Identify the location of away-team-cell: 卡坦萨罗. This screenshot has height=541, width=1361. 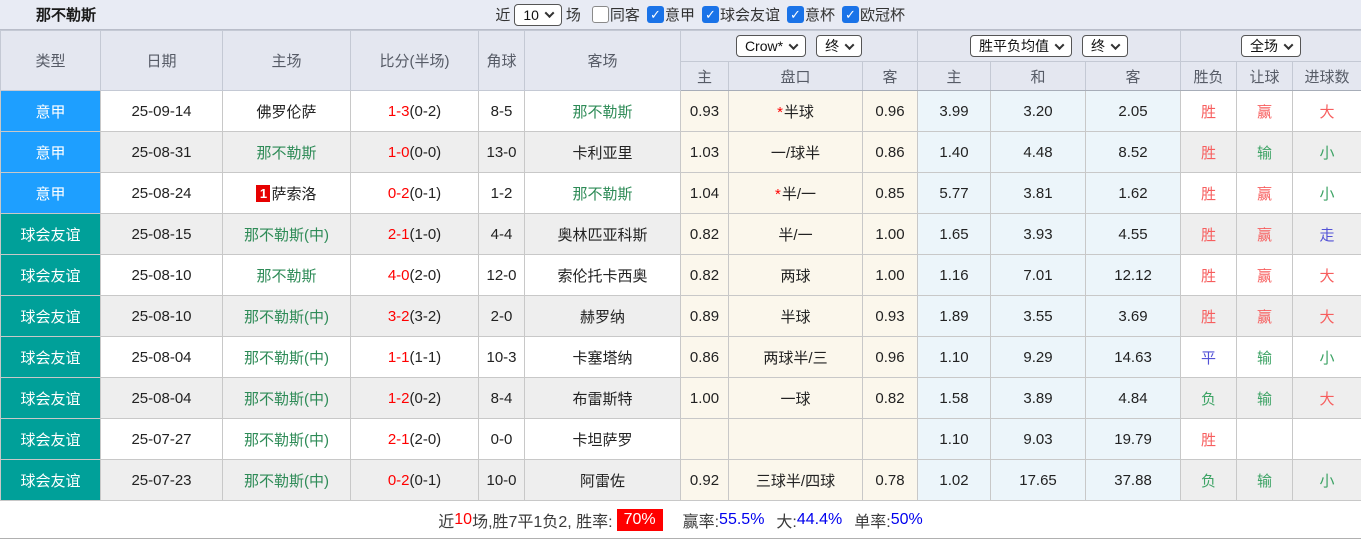
(602, 439).